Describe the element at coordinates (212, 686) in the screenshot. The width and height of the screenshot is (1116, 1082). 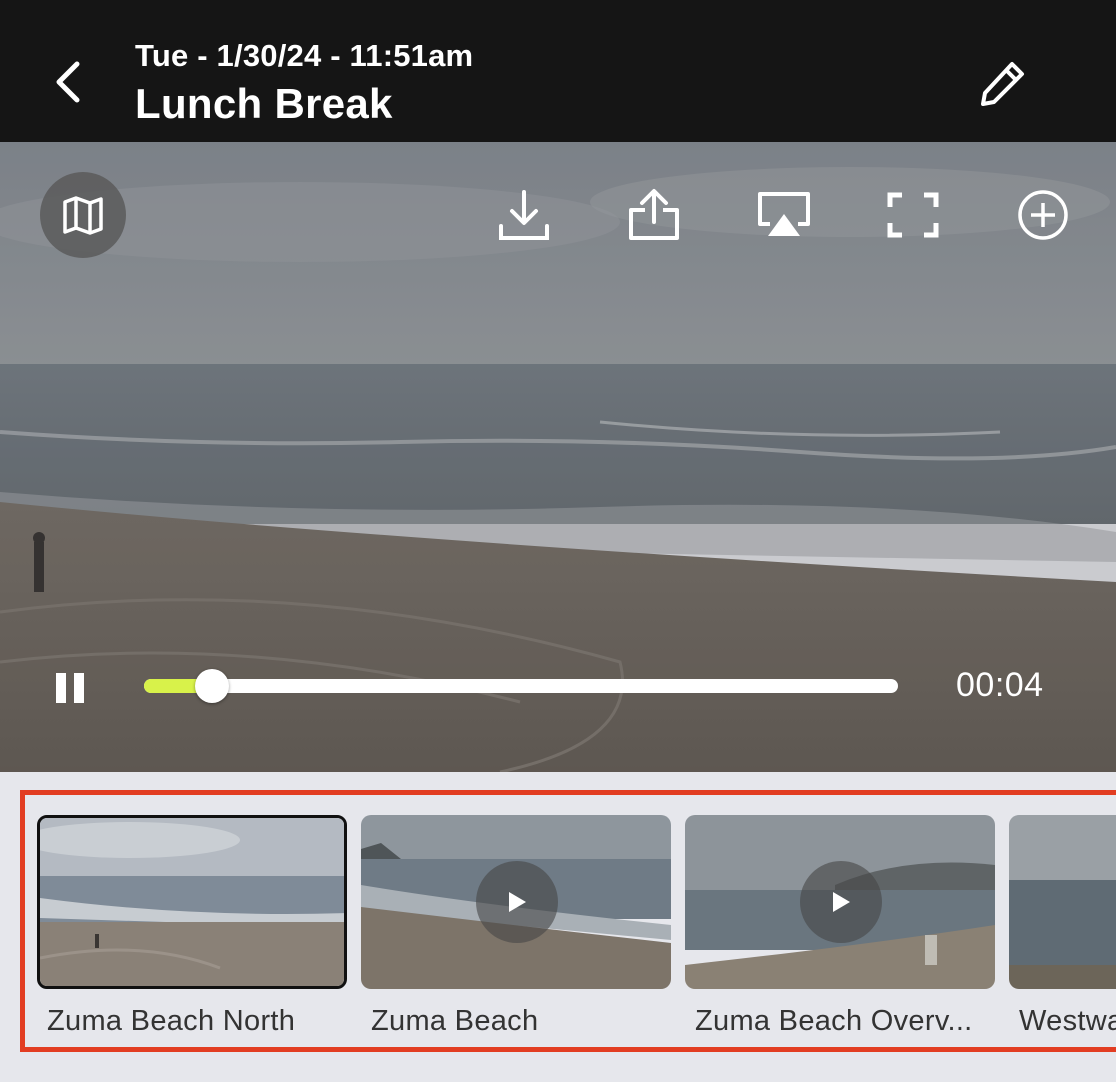
I see `seek-bar-thumb` at that location.